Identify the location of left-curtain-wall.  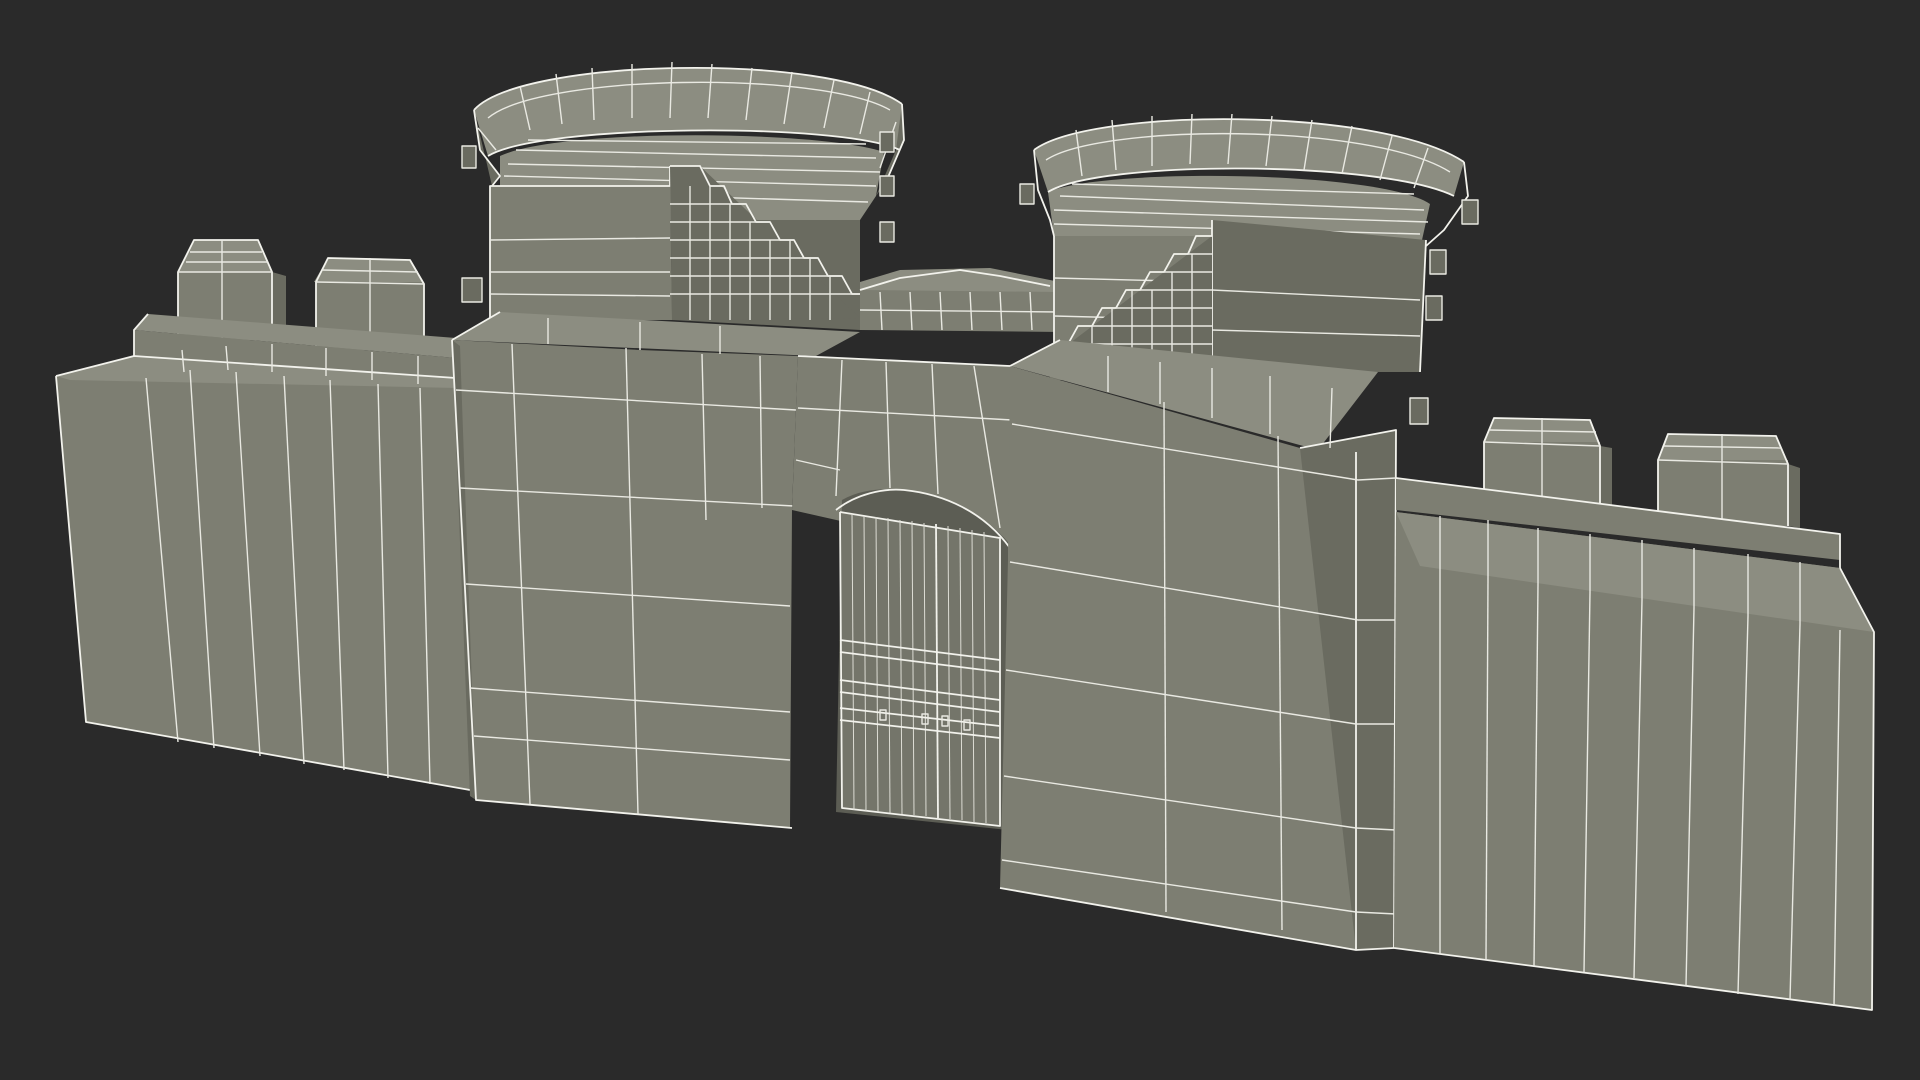
(263, 515).